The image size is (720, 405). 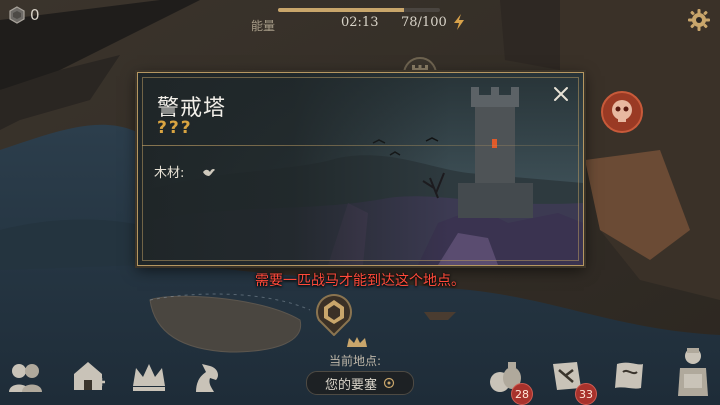 What do you see at coordinates (350, 385) in the screenshot?
I see `current-location-name: 您的要塞` at bounding box center [350, 385].